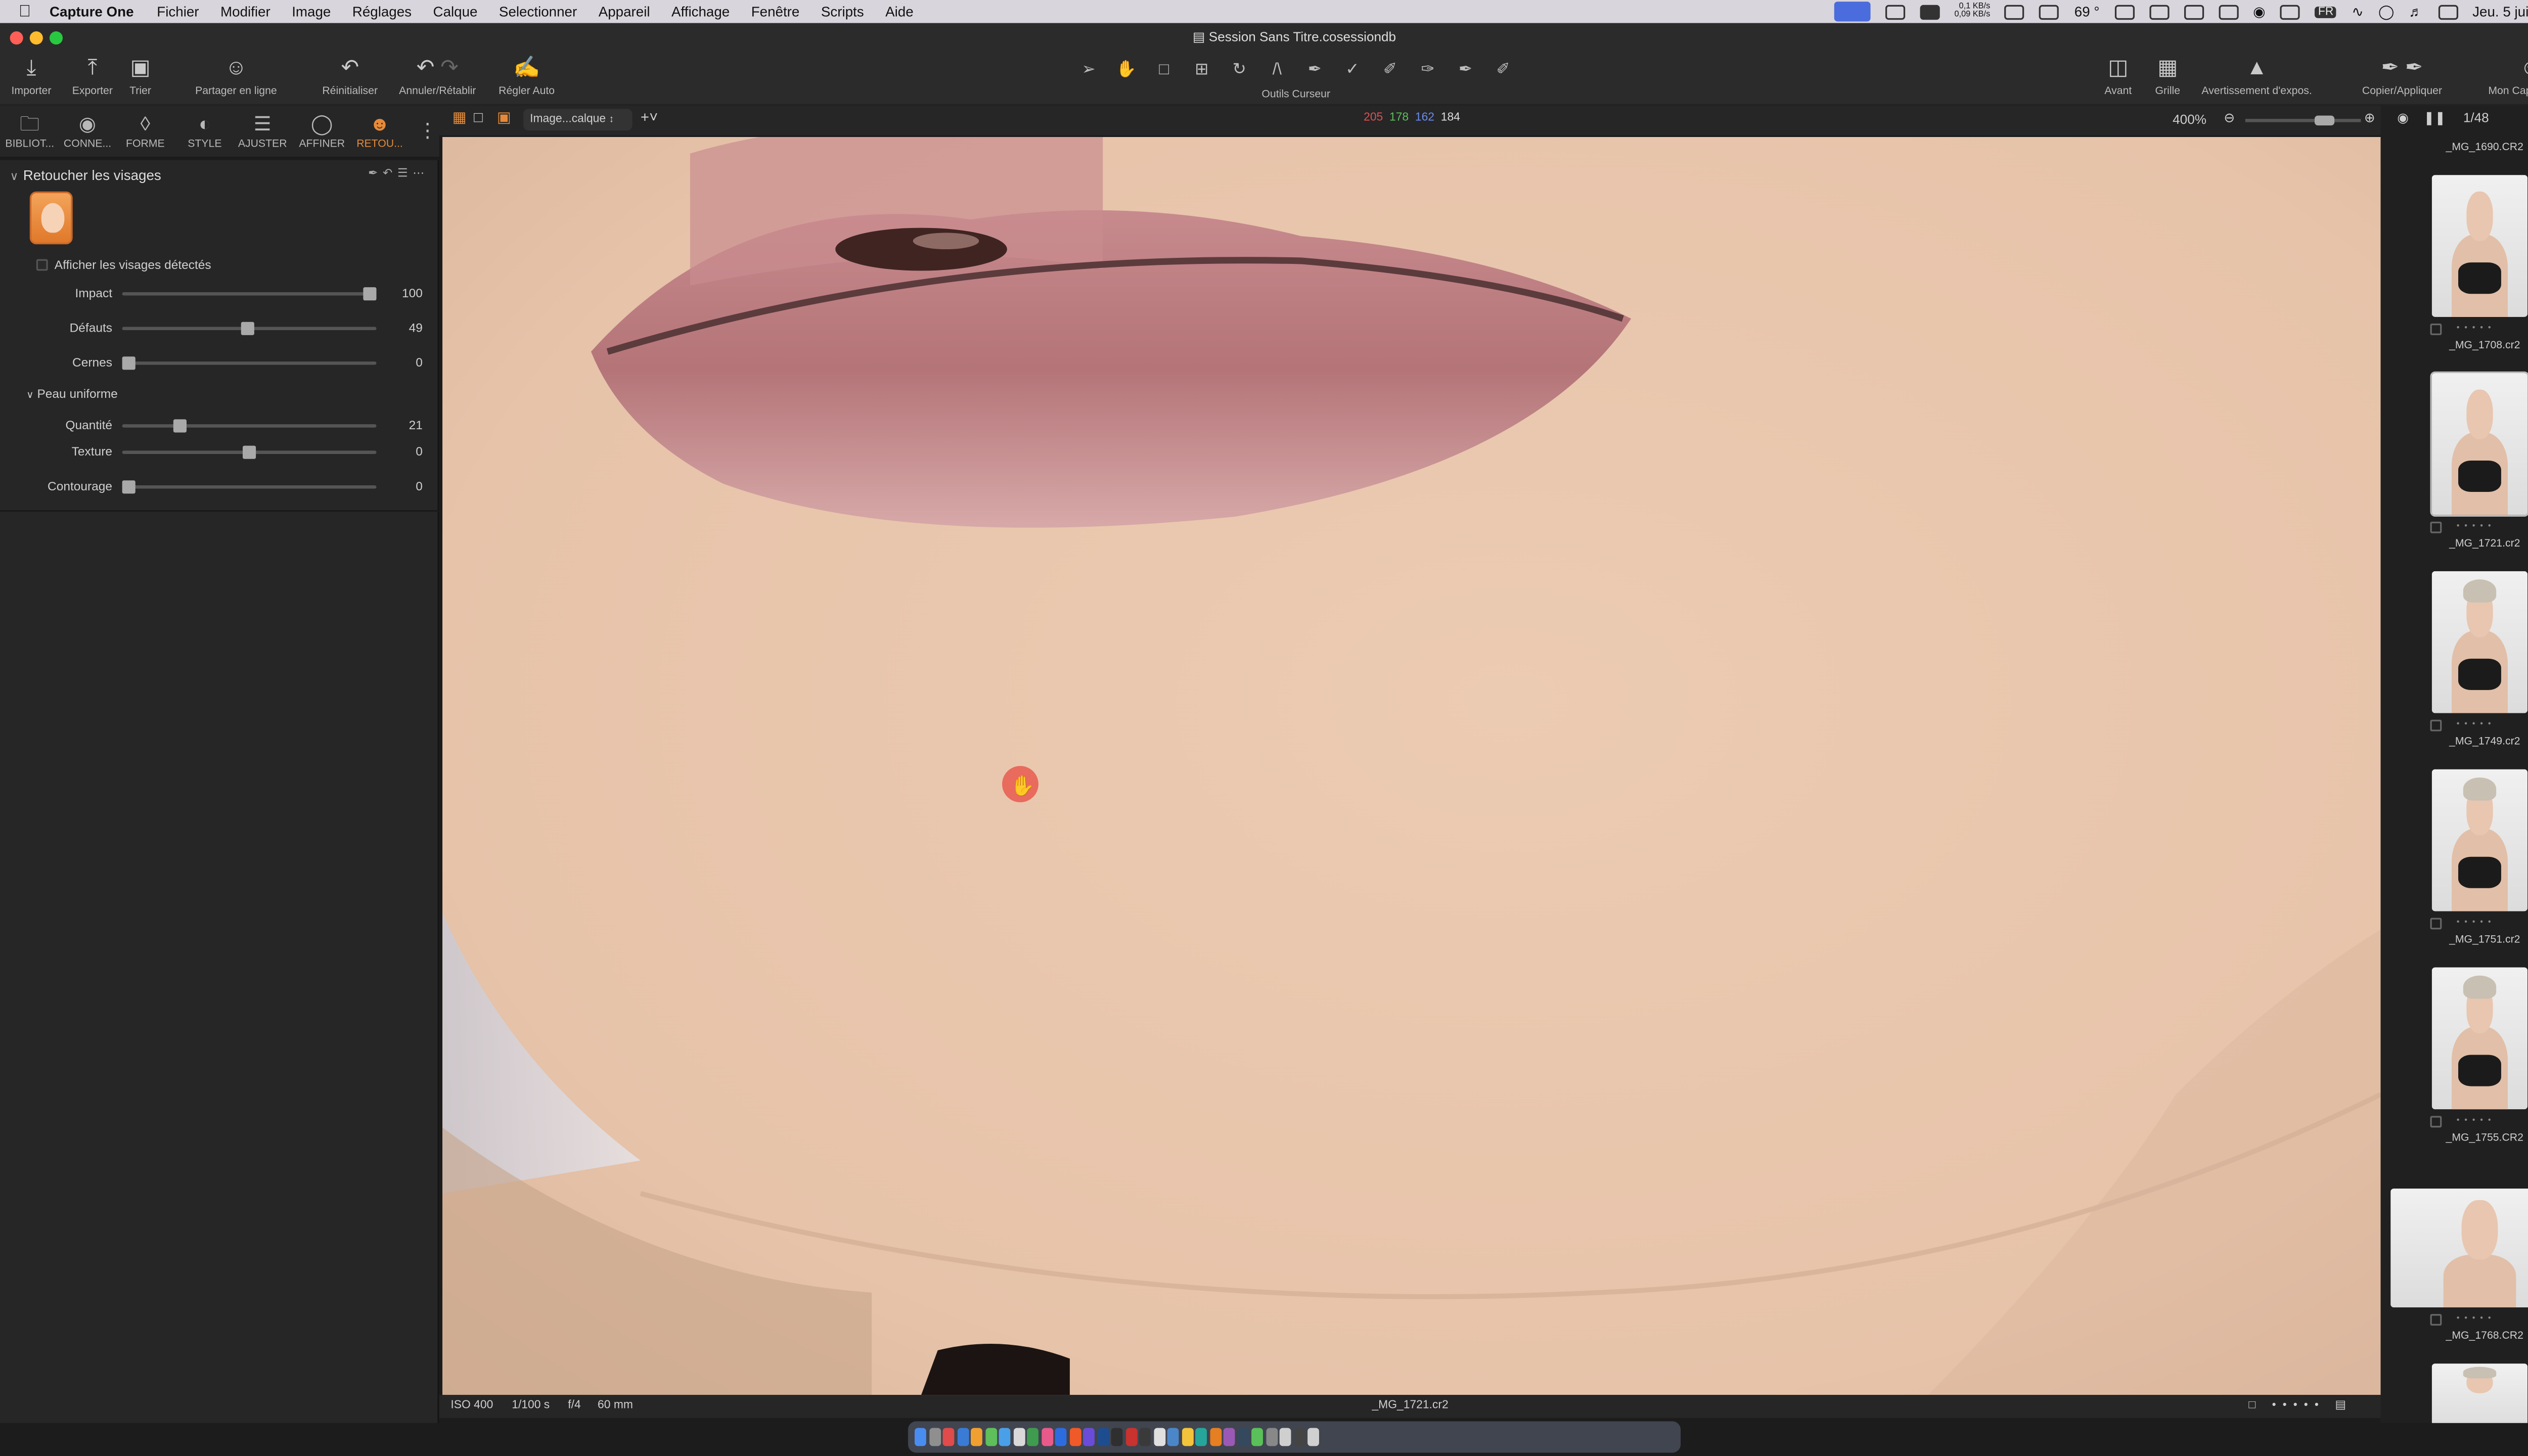  What do you see at coordinates (349, 75) in the screenshot?
I see `reset-button: ↶ Réinitialiser` at bounding box center [349, 75].